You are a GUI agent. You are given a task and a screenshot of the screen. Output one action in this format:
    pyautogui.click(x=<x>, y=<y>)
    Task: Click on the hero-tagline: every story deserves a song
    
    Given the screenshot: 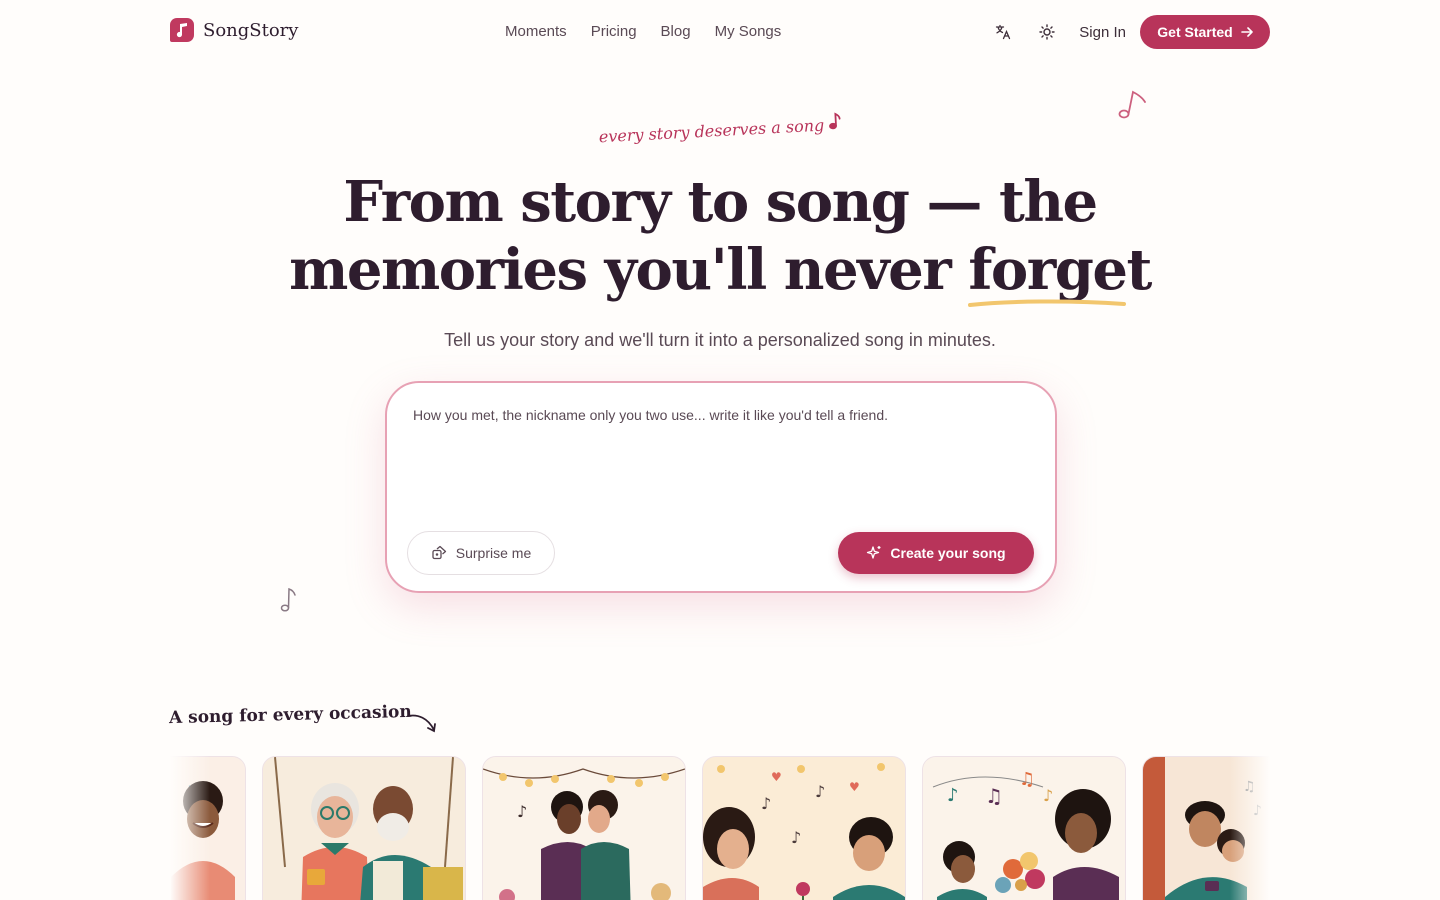 What is the action you would take?
    pyautogui.click(x=719, y=128)
    